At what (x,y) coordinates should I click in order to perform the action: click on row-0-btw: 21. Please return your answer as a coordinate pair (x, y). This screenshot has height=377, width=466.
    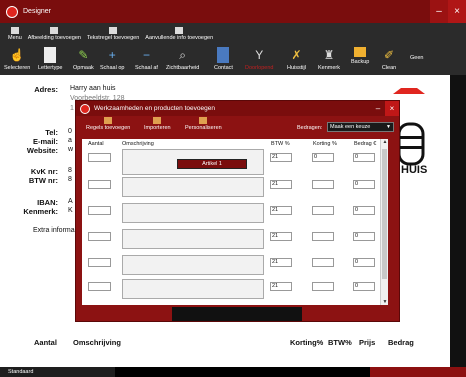
    Looking at the image, I should click on (281, 157).